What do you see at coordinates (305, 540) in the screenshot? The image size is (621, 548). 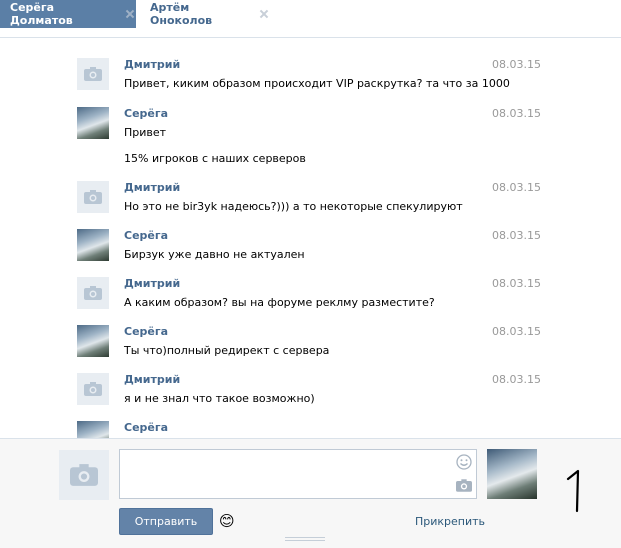 I see `resize-handle` at bounding box center [305, 540].